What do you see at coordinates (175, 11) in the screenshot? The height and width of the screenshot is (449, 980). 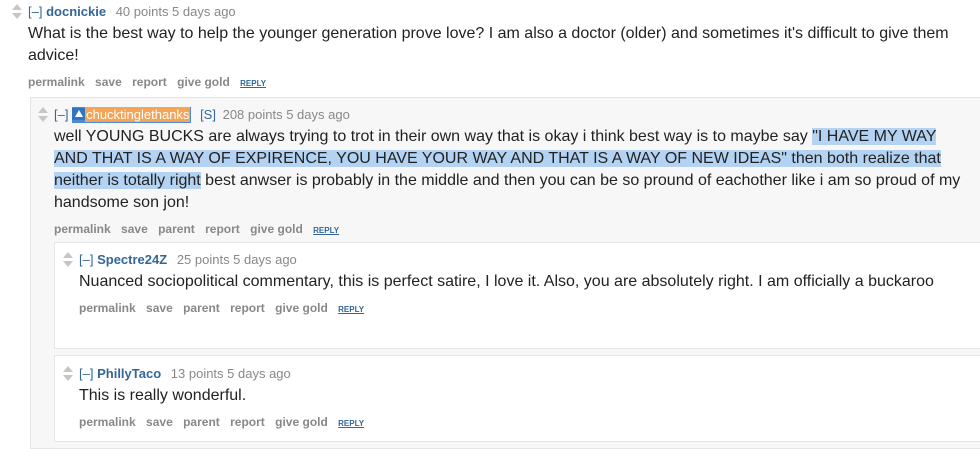 I see `score-and-time: 40 points 5 days ago` at bounding box center [175, 11].